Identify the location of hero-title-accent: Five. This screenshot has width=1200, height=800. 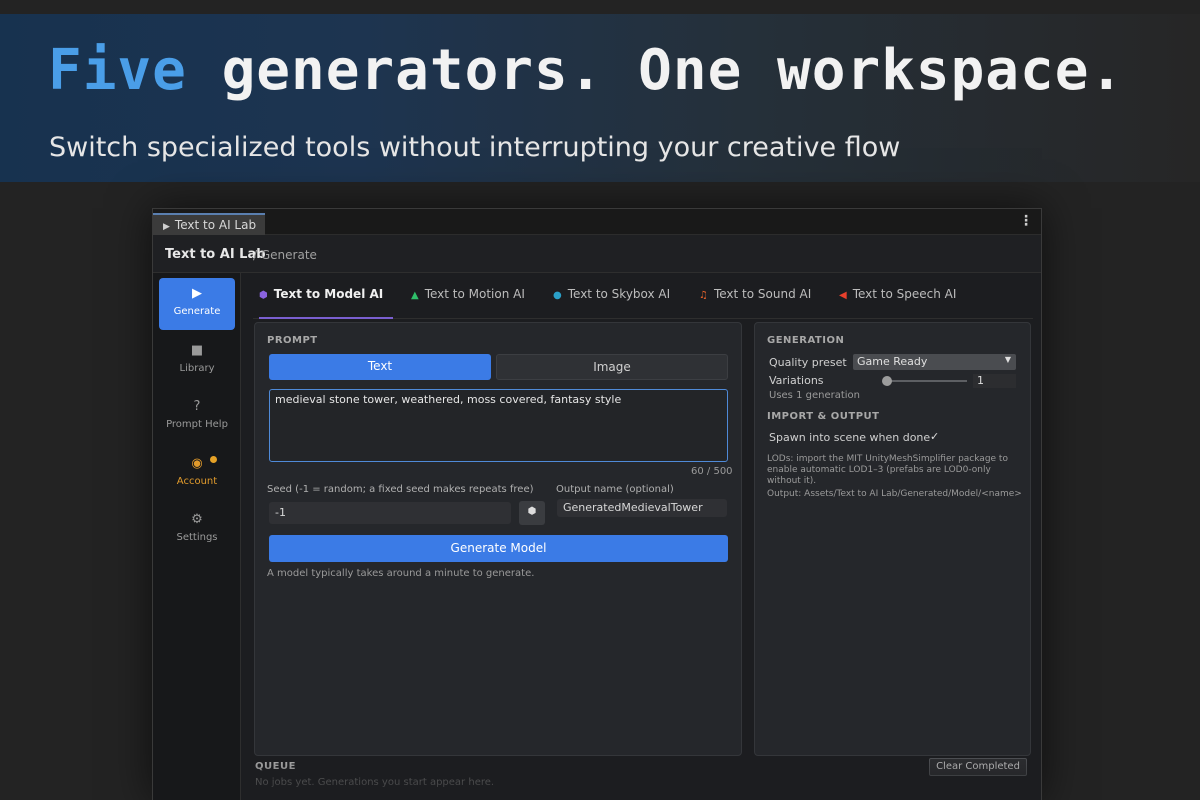
(117, 70).